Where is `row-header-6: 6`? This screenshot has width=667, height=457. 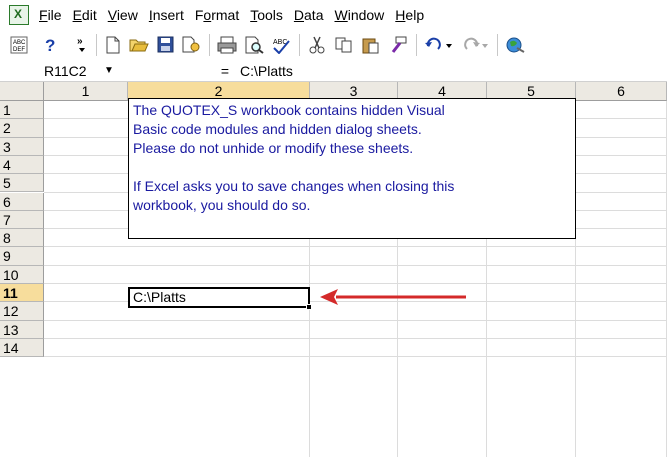
row-header-6: 6 is located at coordinates (22, 201).